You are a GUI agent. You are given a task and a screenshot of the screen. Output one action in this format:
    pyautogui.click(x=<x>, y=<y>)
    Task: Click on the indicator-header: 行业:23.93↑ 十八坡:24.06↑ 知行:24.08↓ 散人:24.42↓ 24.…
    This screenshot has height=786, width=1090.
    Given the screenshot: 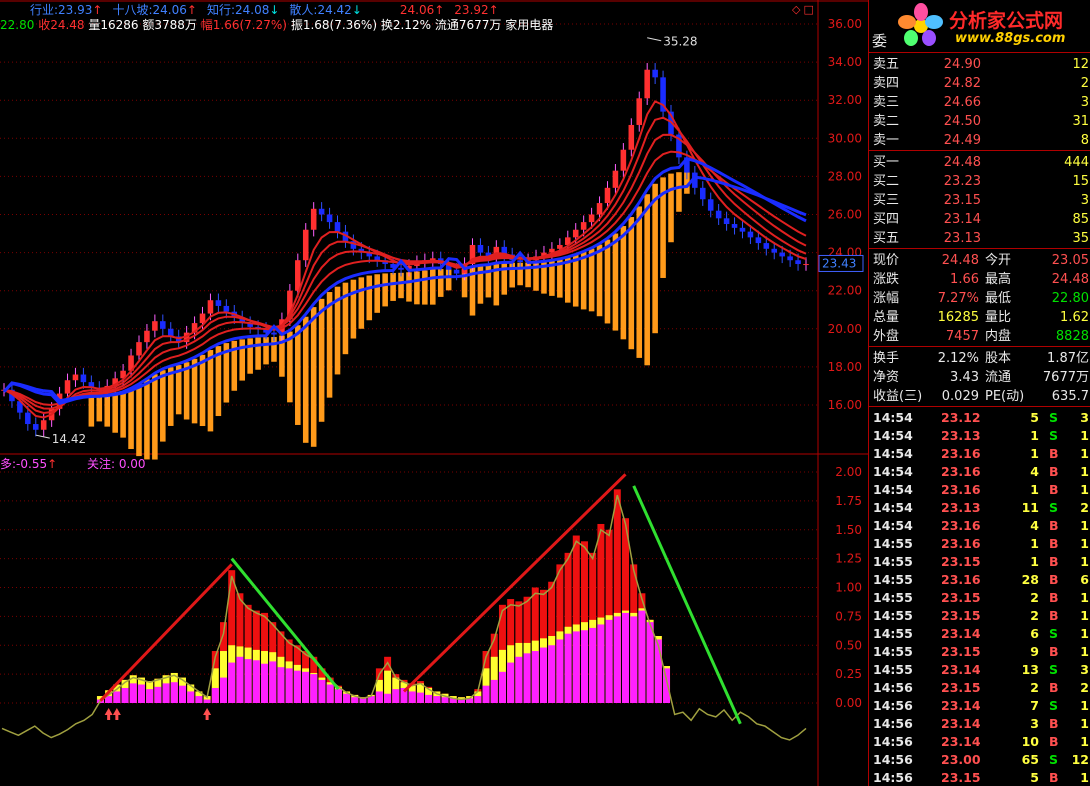 What is the action you would take?
    pyautogui.click(x=269, y=10)
    